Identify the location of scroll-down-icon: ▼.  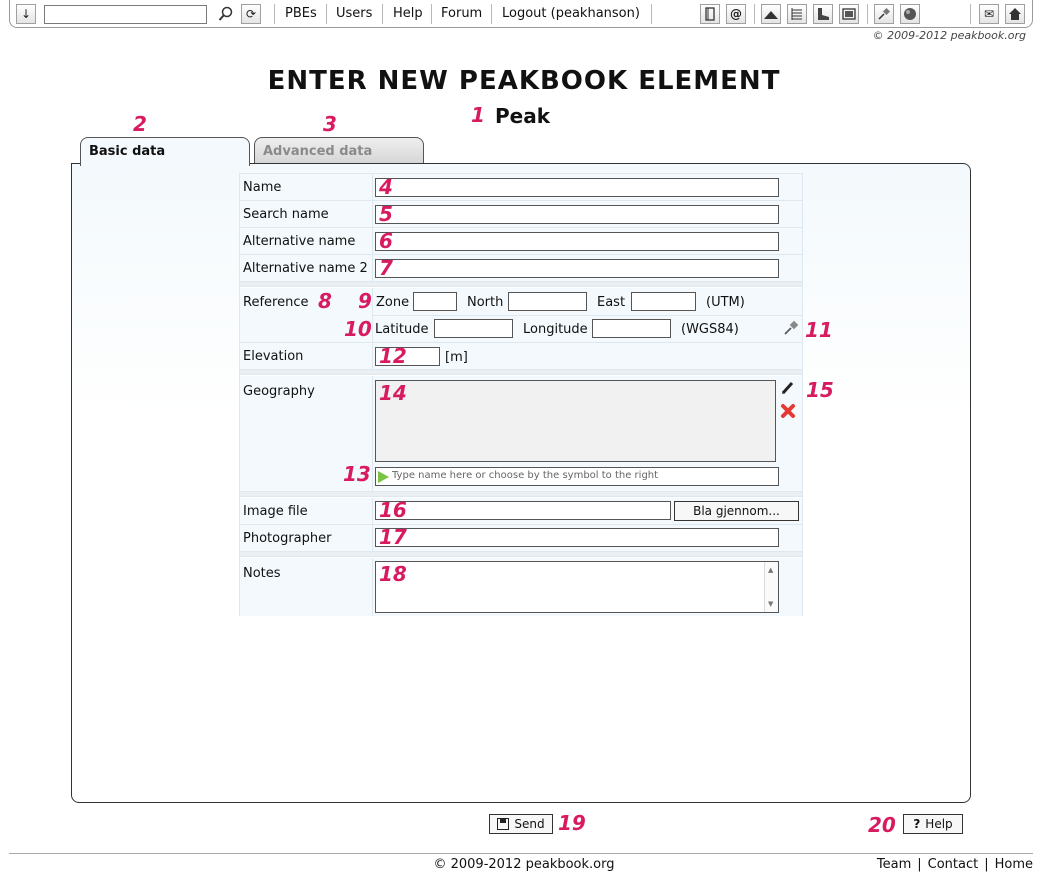
(770, 604).